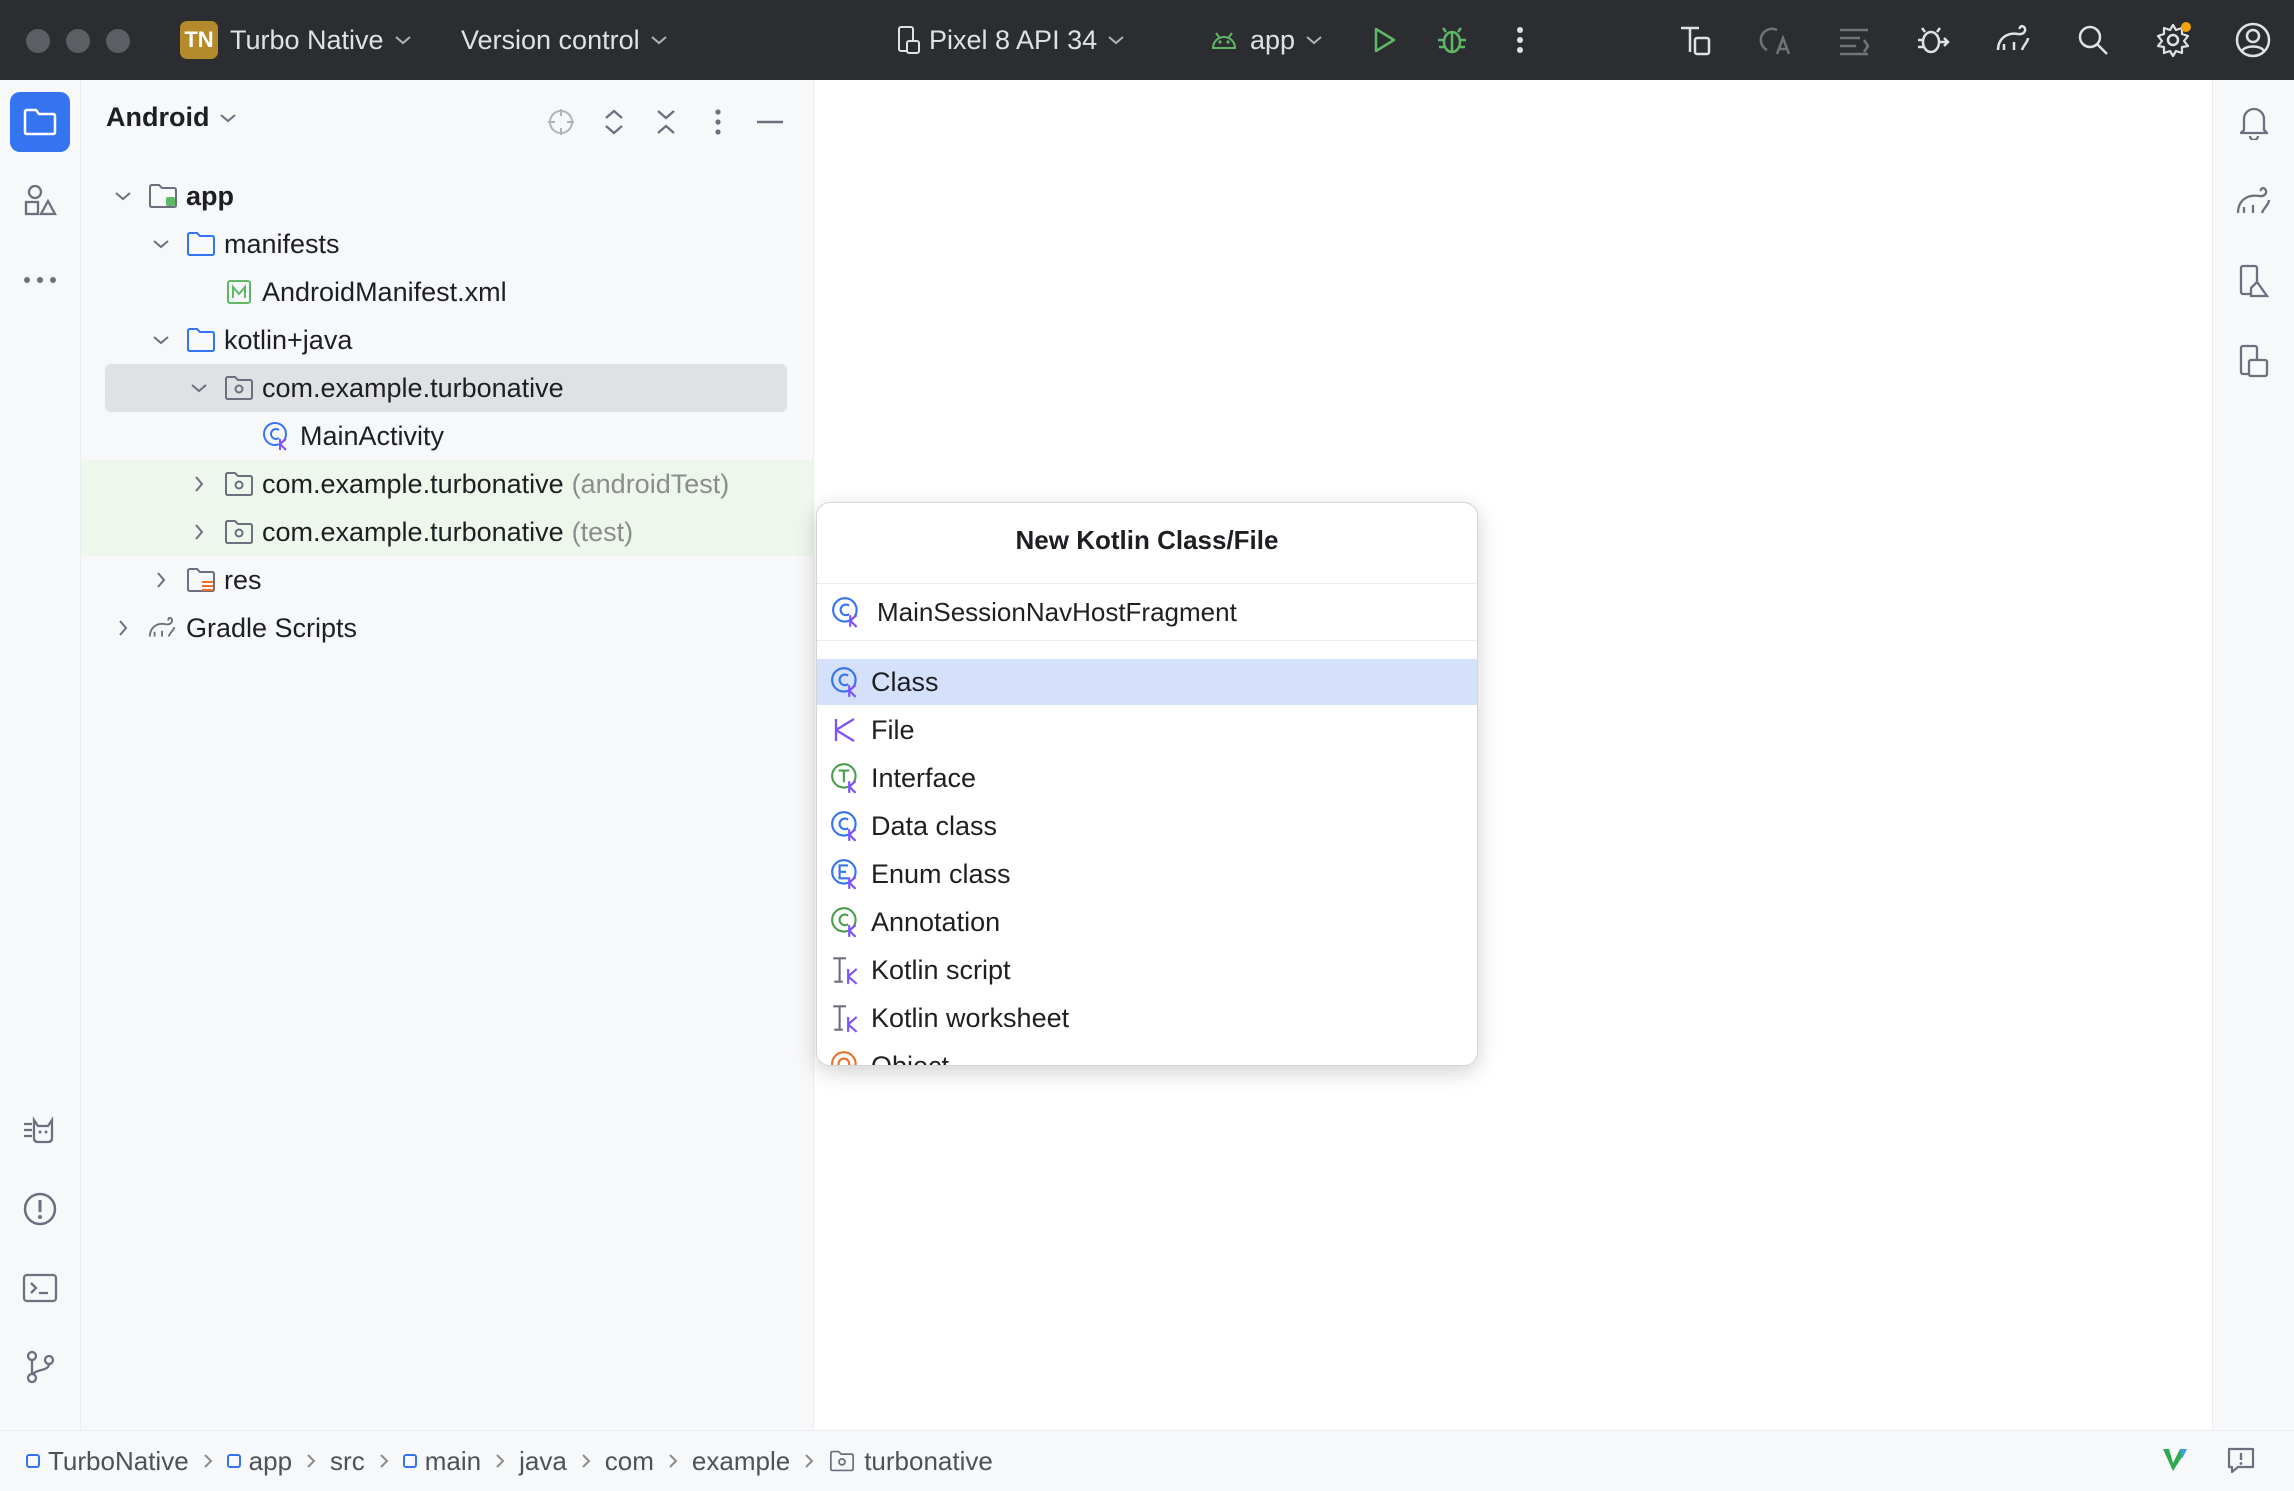  I want to click on tree-node-package-androidtest: com.example.turbonative (androidTest), so click(447, 484).